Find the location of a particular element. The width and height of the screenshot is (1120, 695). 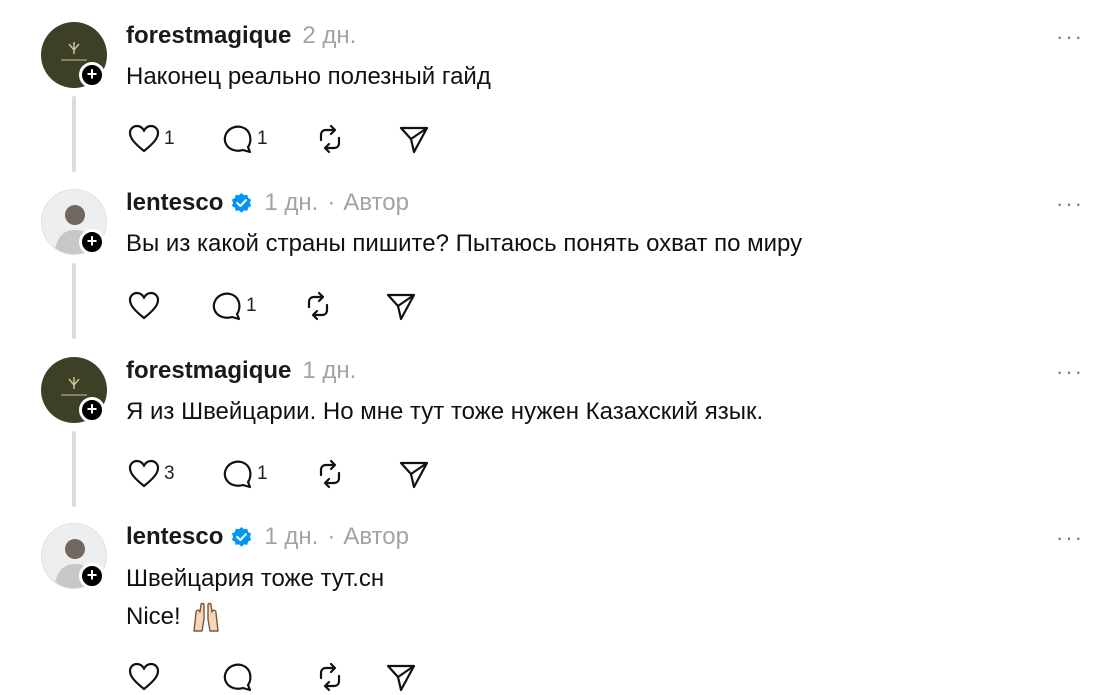

raised-hands-emoji-icon is located at coordinates (205, 617).